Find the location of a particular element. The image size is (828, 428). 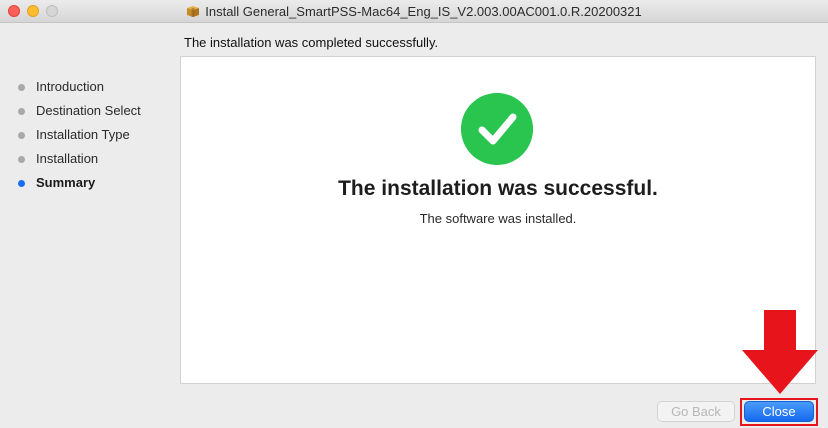

red-down-arrow-icon is located at coordinates (780, 352).